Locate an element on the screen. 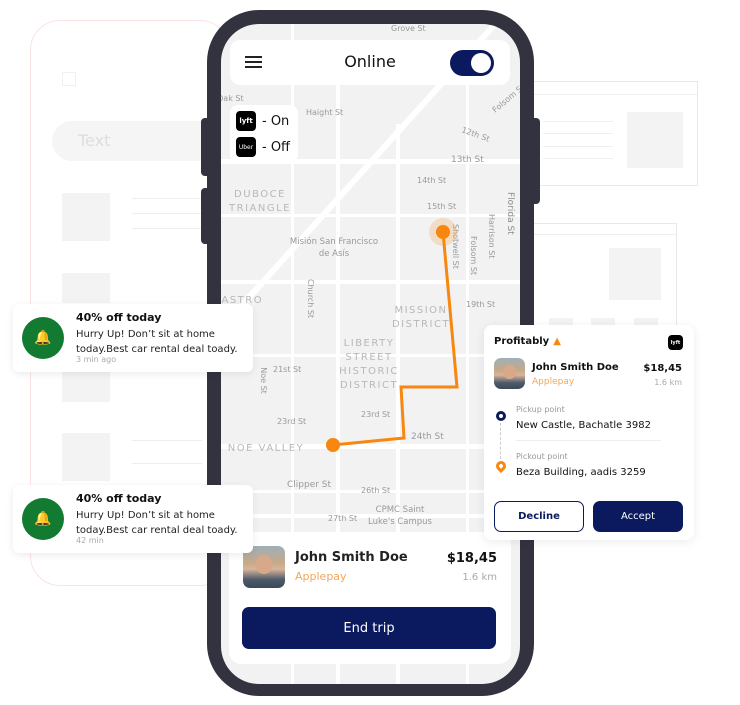  pickup-address: New Castle, Bachatle 3982 is located at coordinates (583, 425).